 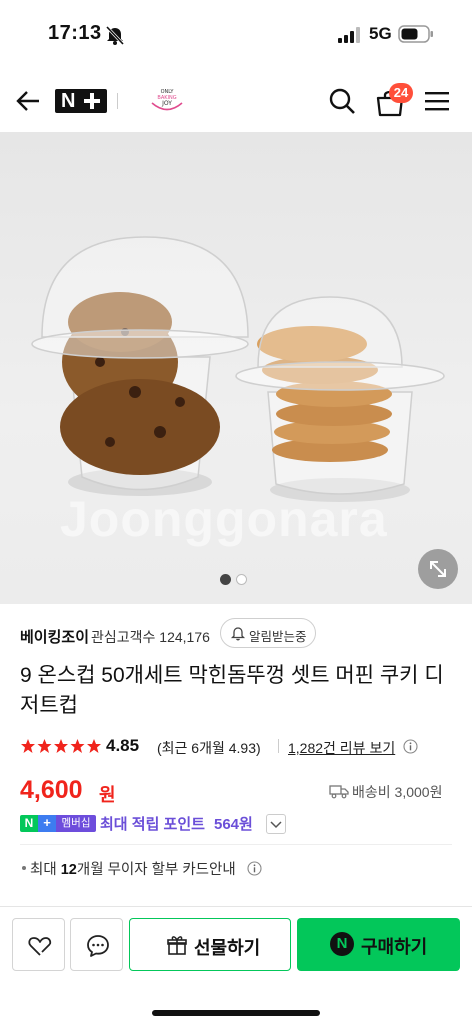 I want to click on bell-icon, so click(x=238, y=634).